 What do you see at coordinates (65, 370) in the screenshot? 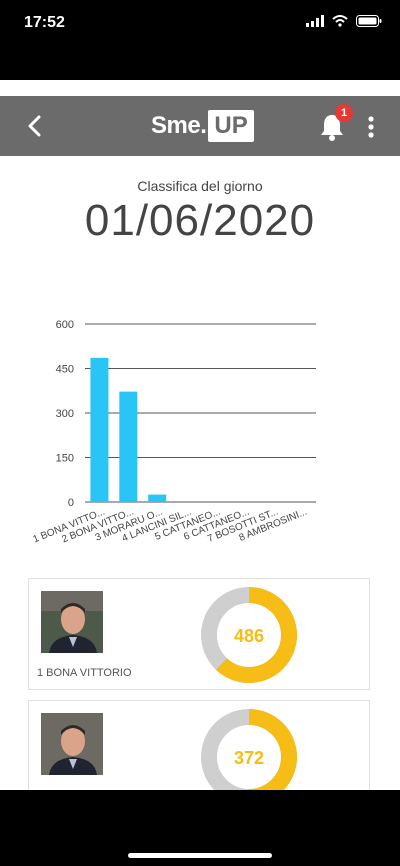
I see `y-tick-label: 450` at bounding box center [65, 370].